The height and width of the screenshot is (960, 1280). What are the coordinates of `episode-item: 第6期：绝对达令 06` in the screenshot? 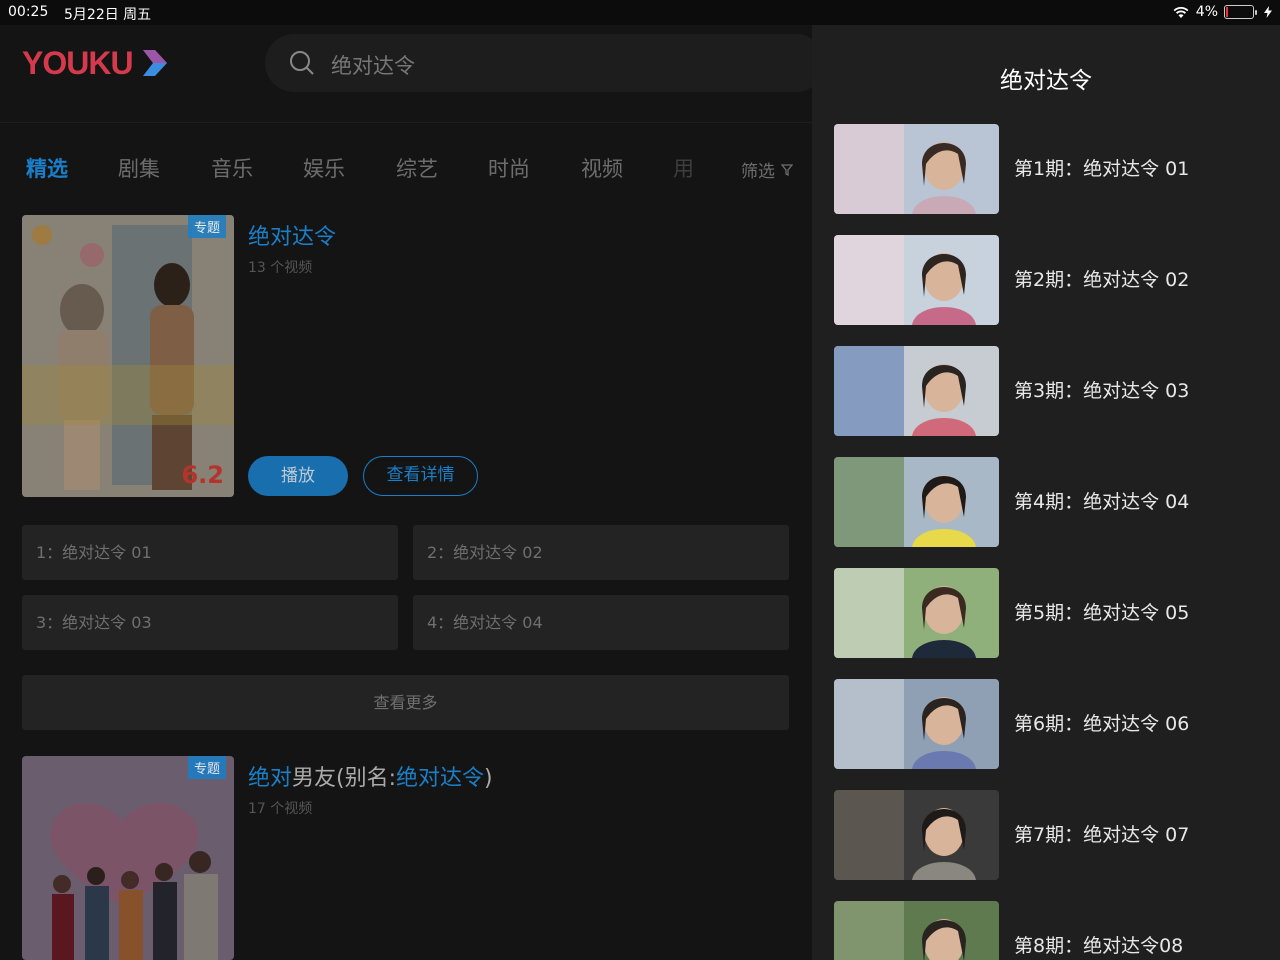 It's located at (1044, 724).